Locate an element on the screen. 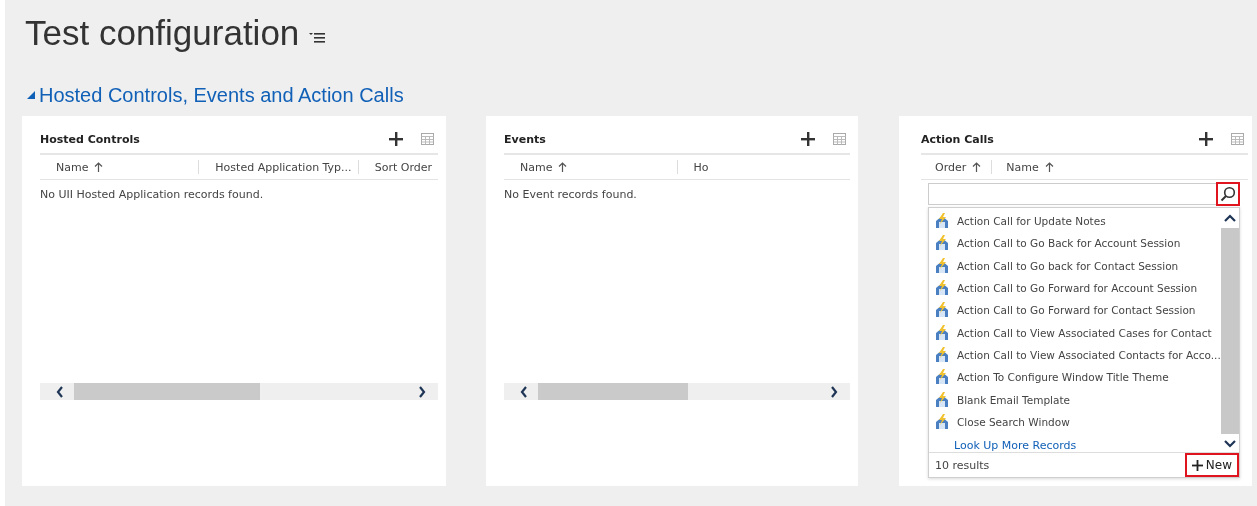  empty-message: No UII Hosted Application records found. is located at coordinates (152, 194).